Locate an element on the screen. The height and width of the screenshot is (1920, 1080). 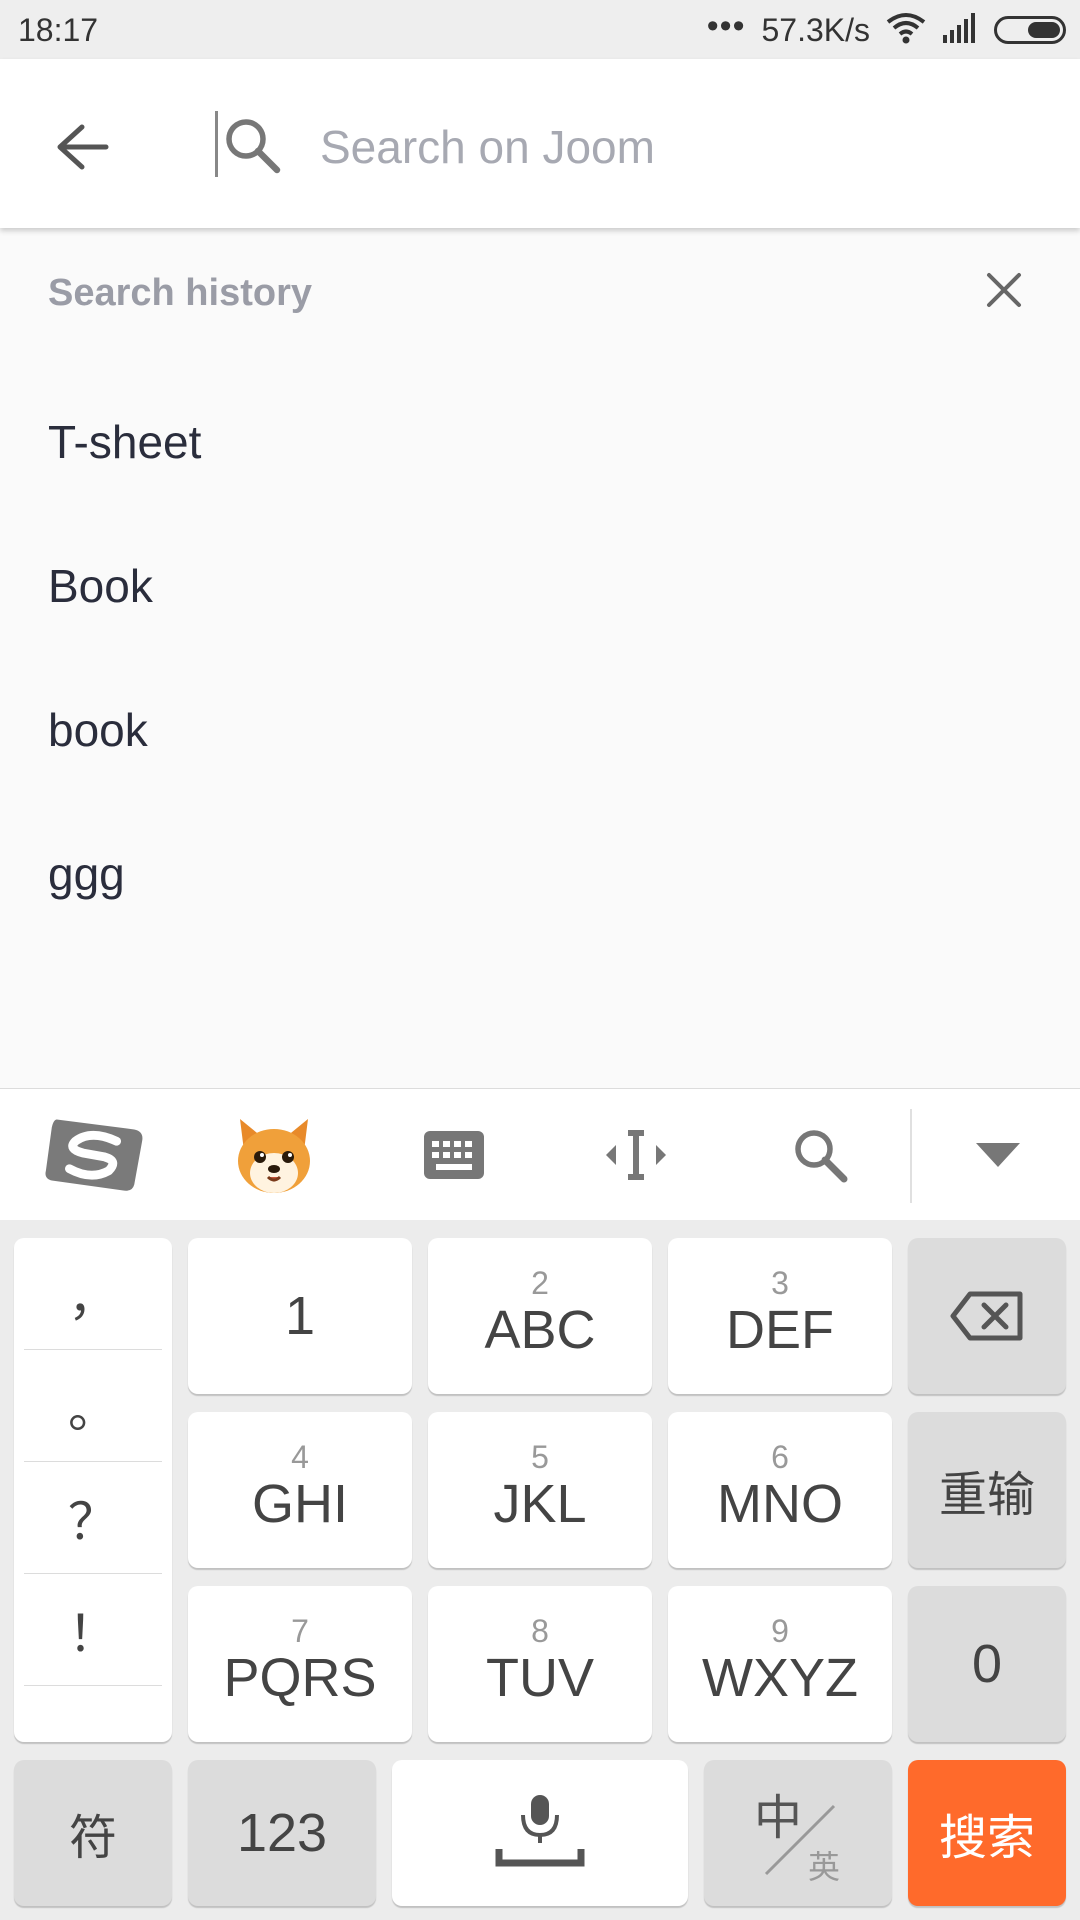
search-history-header: Search history is located at coordinates (540, 293).